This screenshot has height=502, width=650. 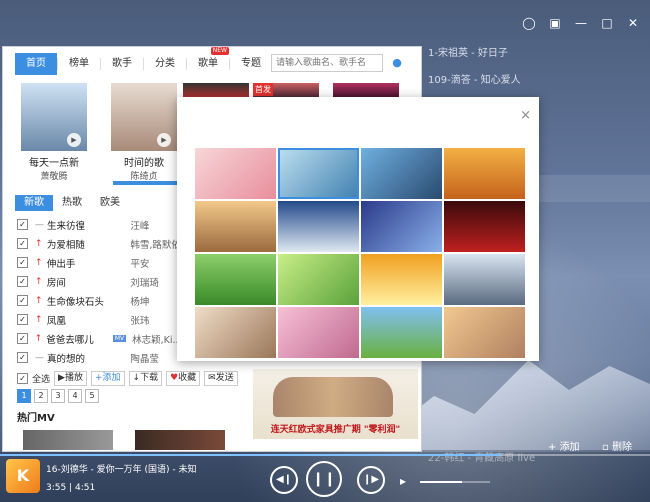 What do you see at coordinates (581, 23) in the screenshot?
I see `minimize-icon: —` at bounding box center [581, 23].